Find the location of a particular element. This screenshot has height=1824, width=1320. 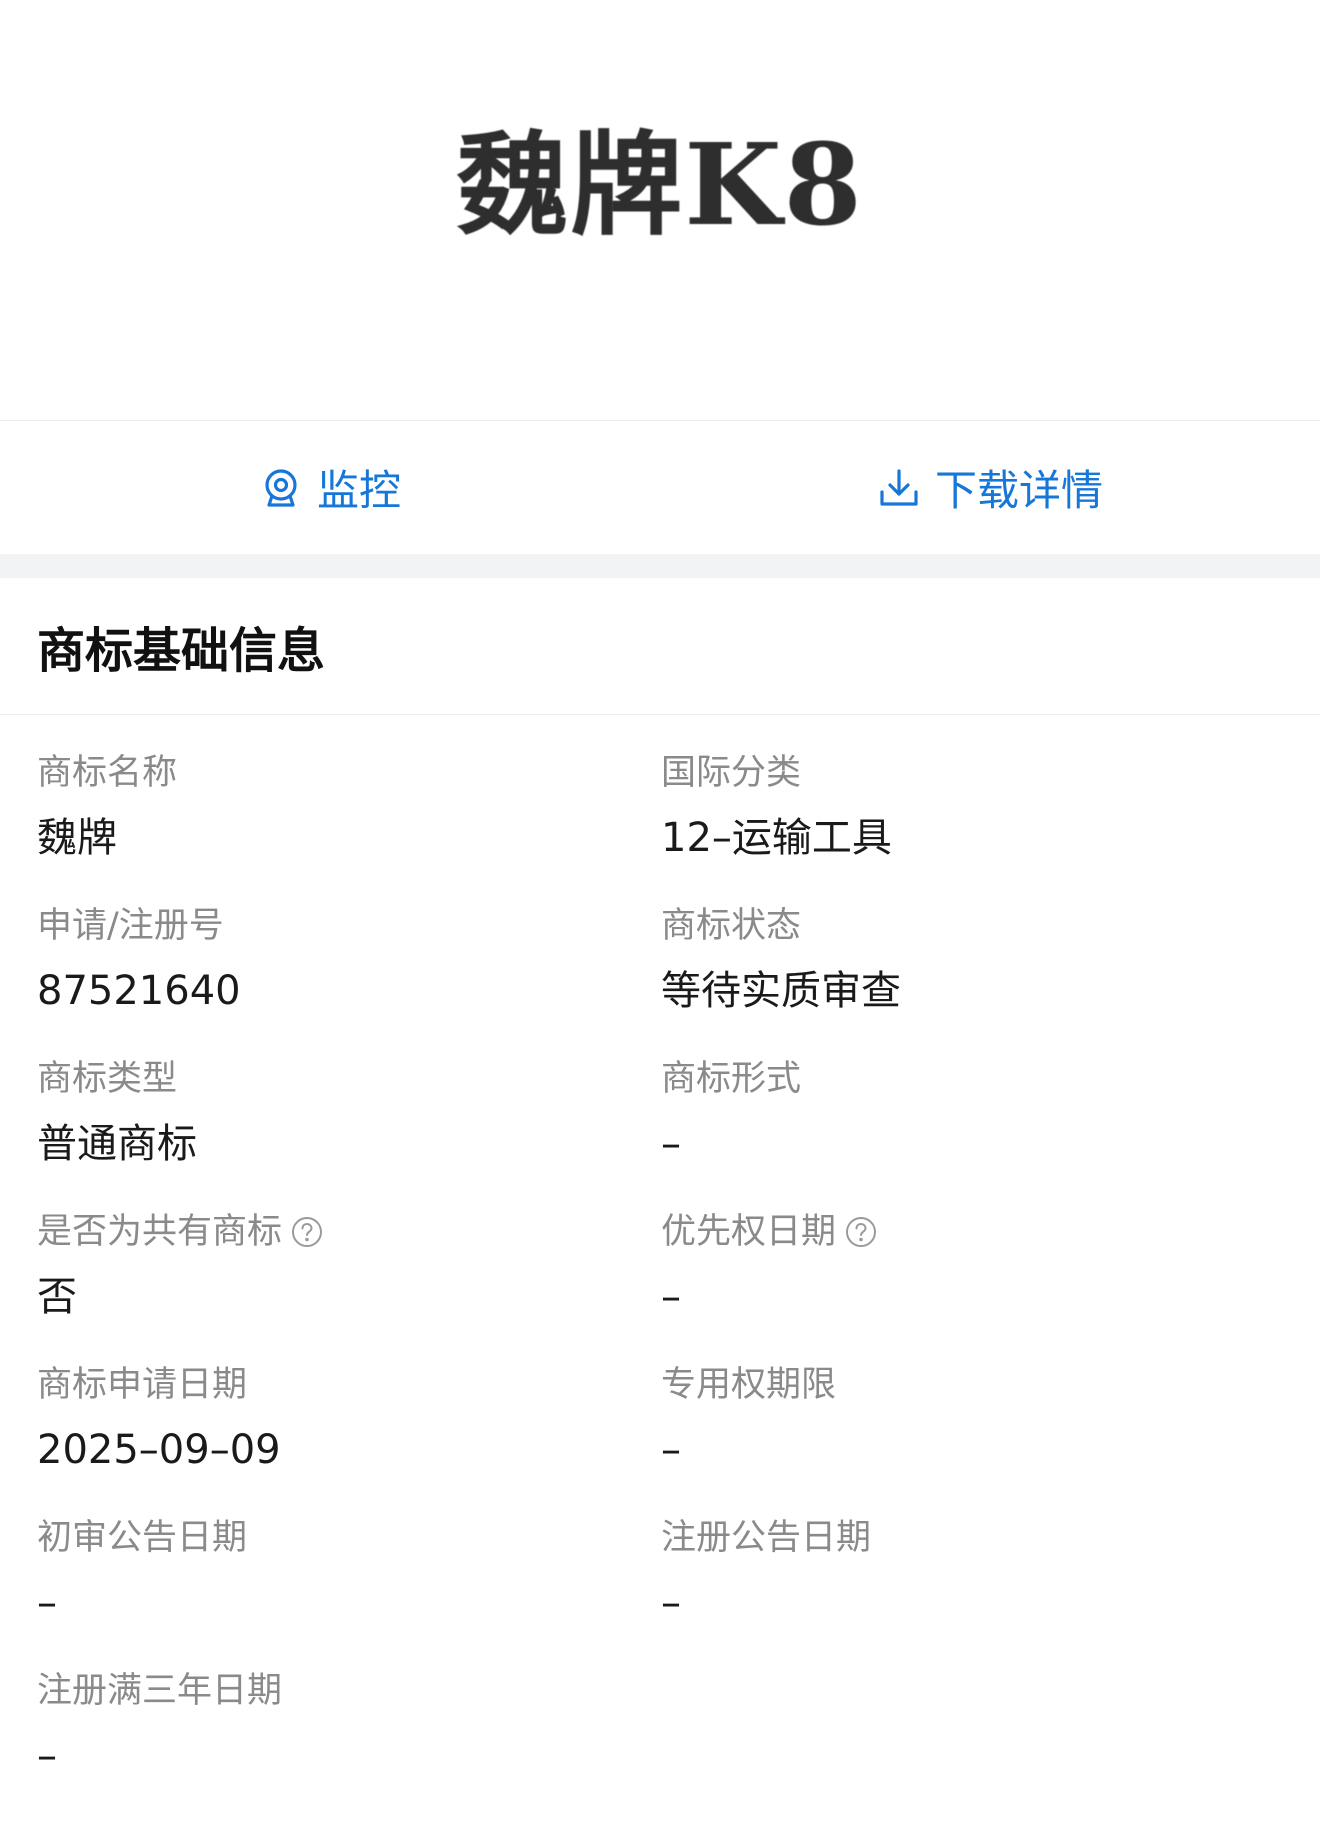

field-intl-class: 国际分类 12–运输工具 is located at coordinates (990, 829).